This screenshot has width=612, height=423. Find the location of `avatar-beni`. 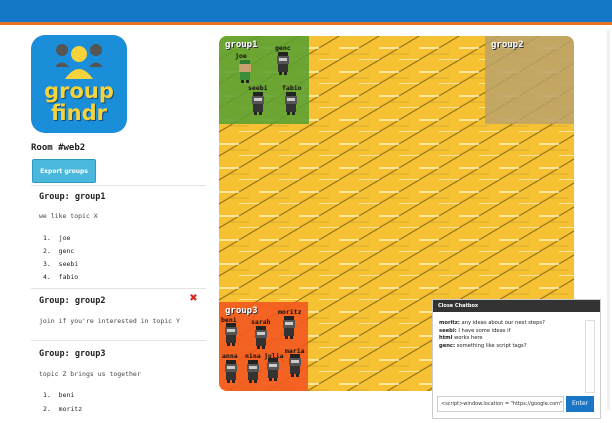

avatar-beni is located at coordinates (231, 334).